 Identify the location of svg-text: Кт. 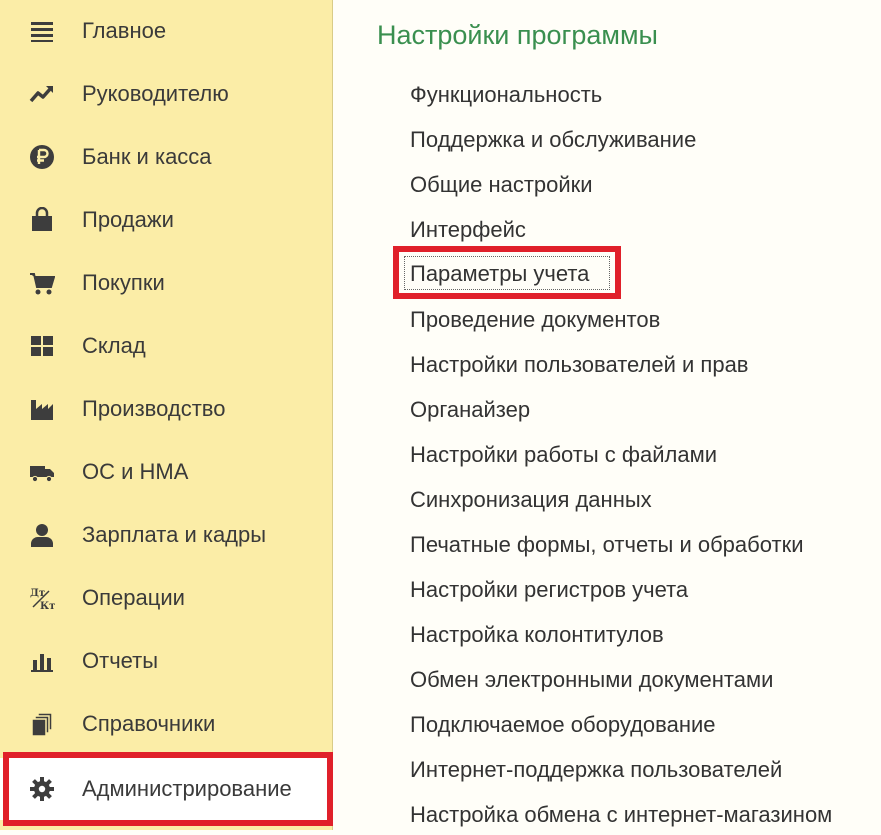
(47, 606).